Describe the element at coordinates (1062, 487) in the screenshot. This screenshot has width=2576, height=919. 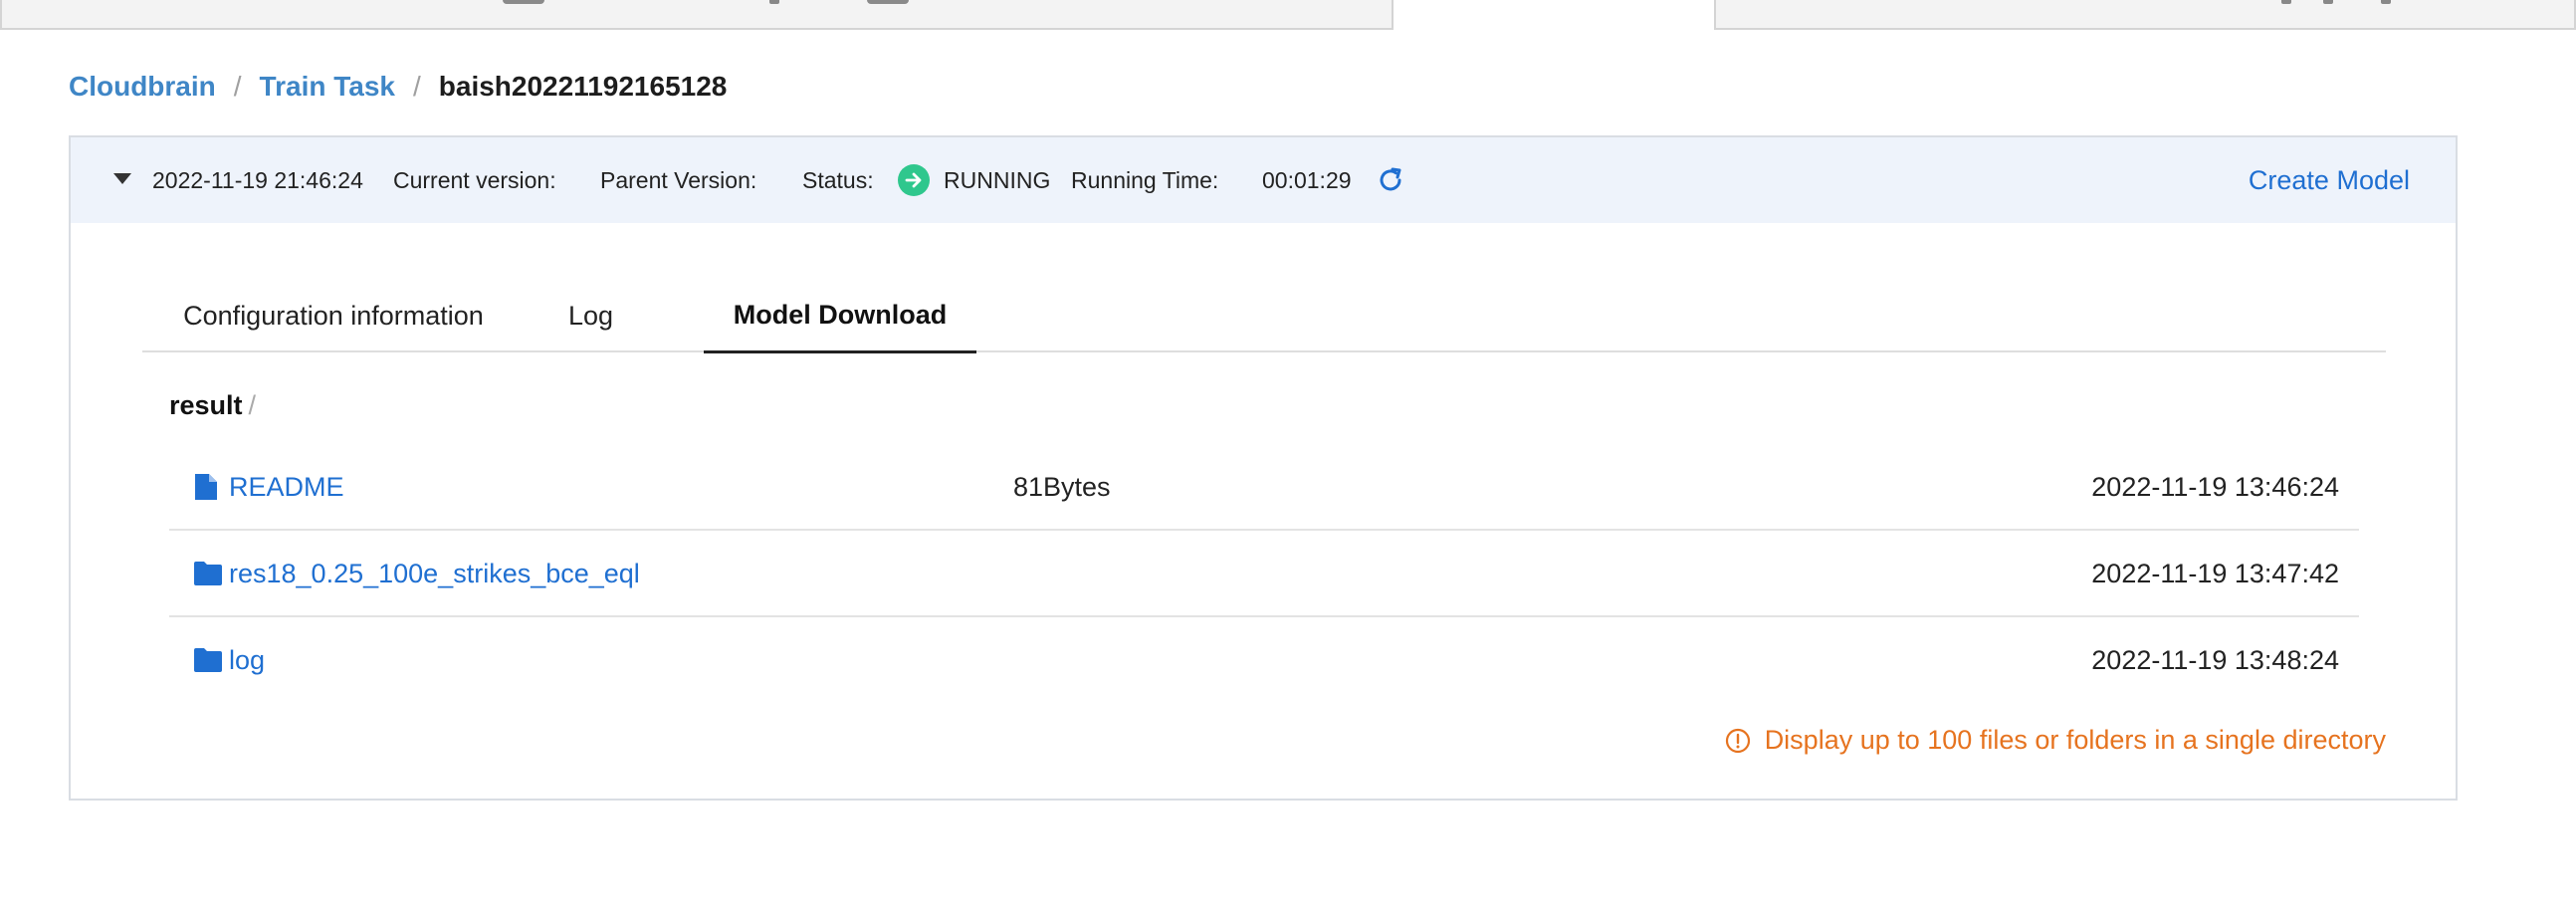
I see `file-size: 81Bytes` at that location.